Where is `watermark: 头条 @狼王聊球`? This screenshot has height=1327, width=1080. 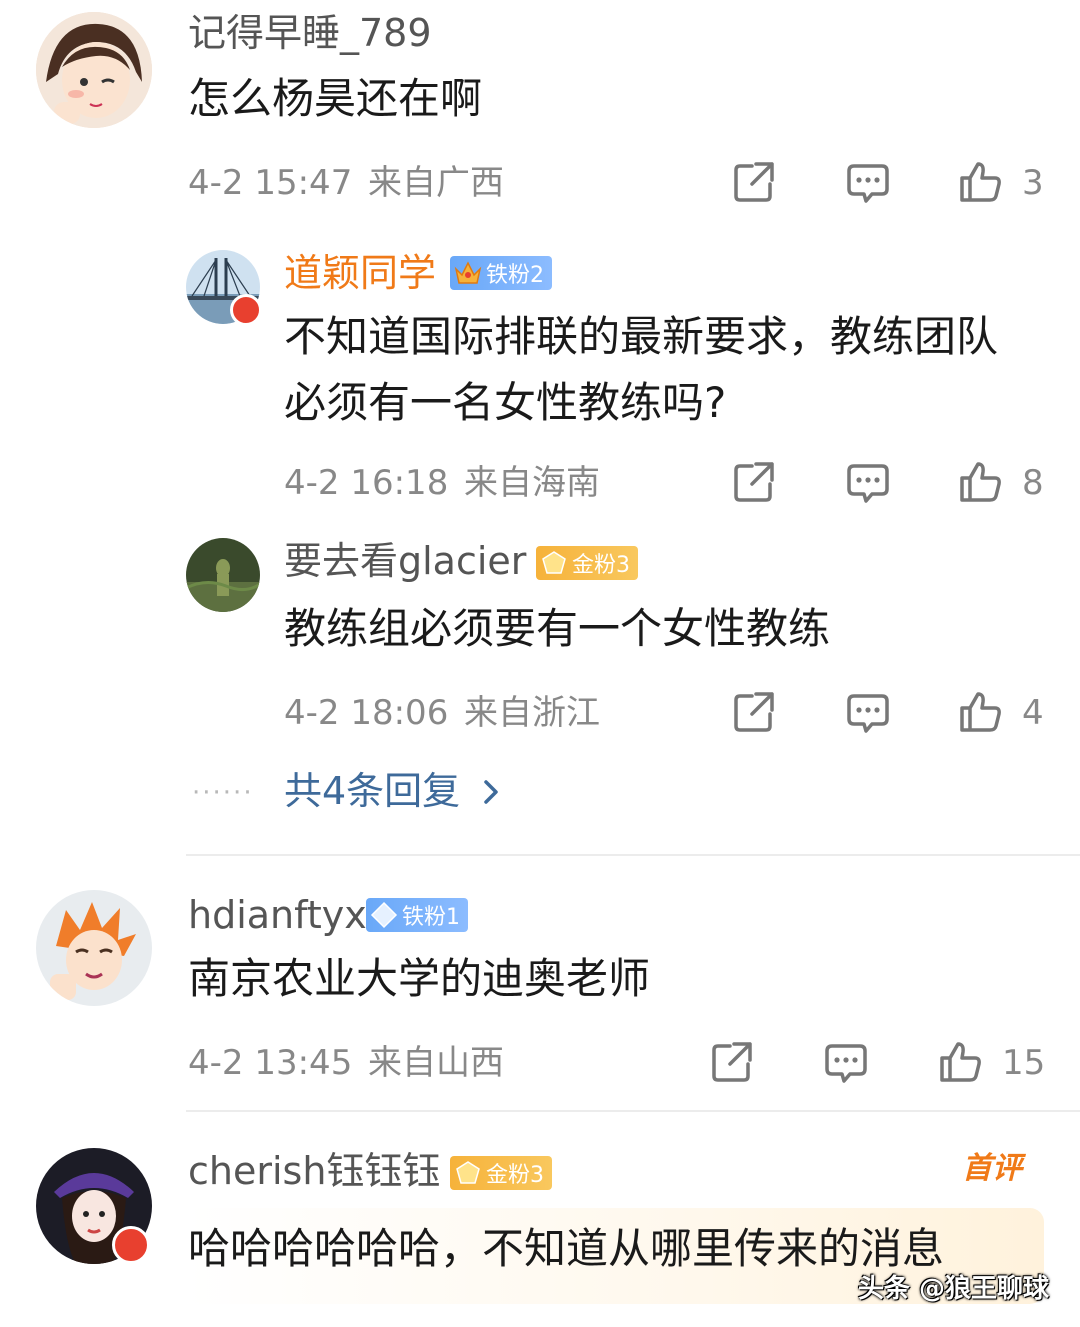
watermark: 头条 @狼王聊球 is located at coordinates (954, 1289).